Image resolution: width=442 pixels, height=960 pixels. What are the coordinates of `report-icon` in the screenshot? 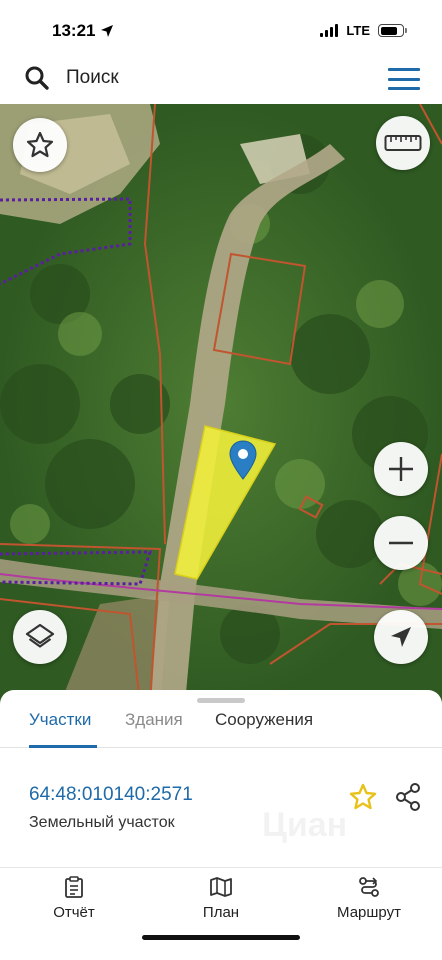 It's located at (74, 887).